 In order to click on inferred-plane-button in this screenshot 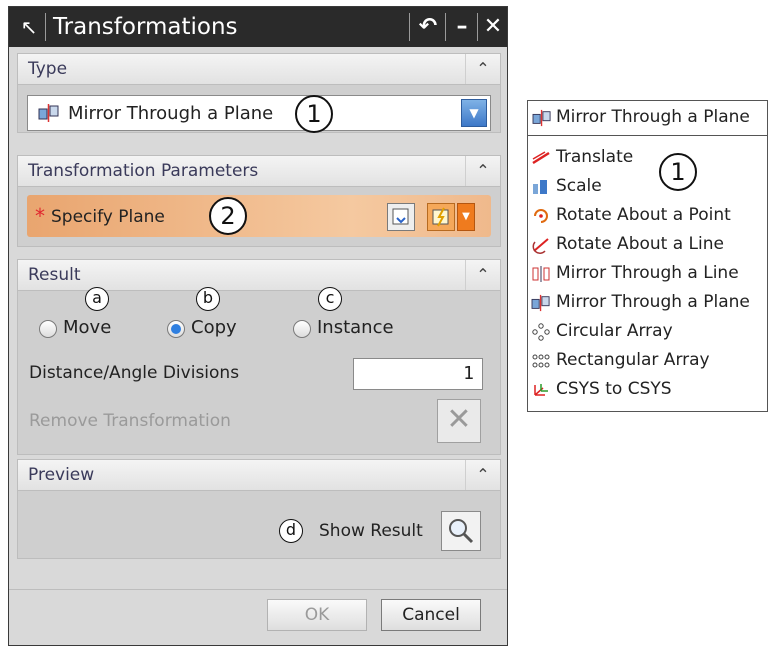, I will do `click(441, 217)`.